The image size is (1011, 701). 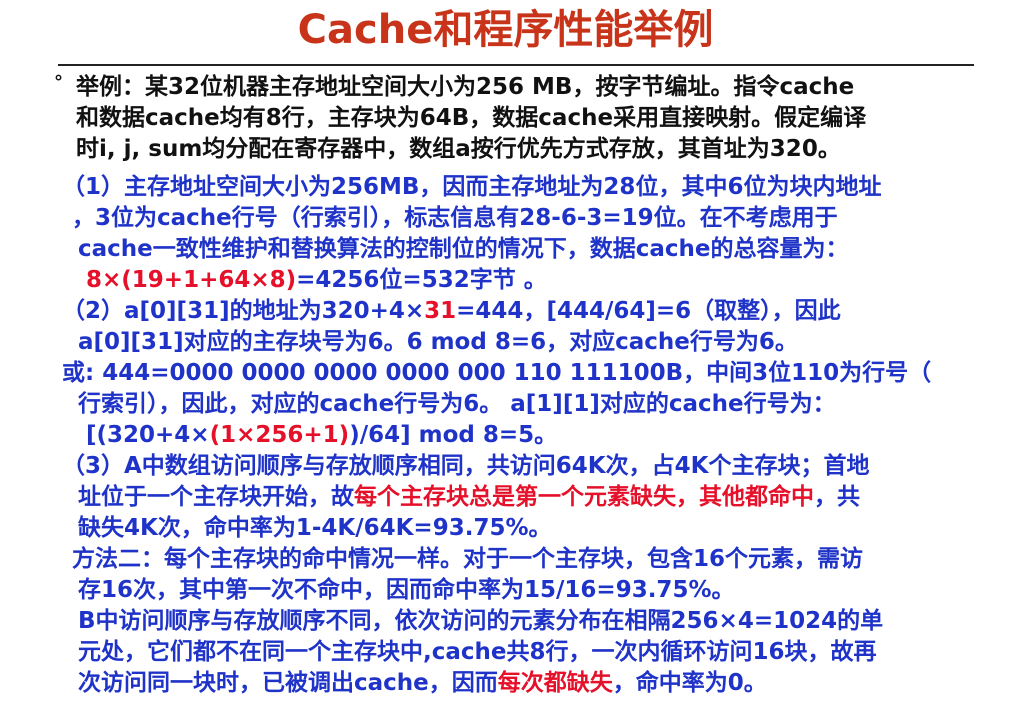 I want to click on text-run: a[0][31]对应的主存块号为6。6 mod 8=6，对应cache行号为6。, so click(x=438, y=342).